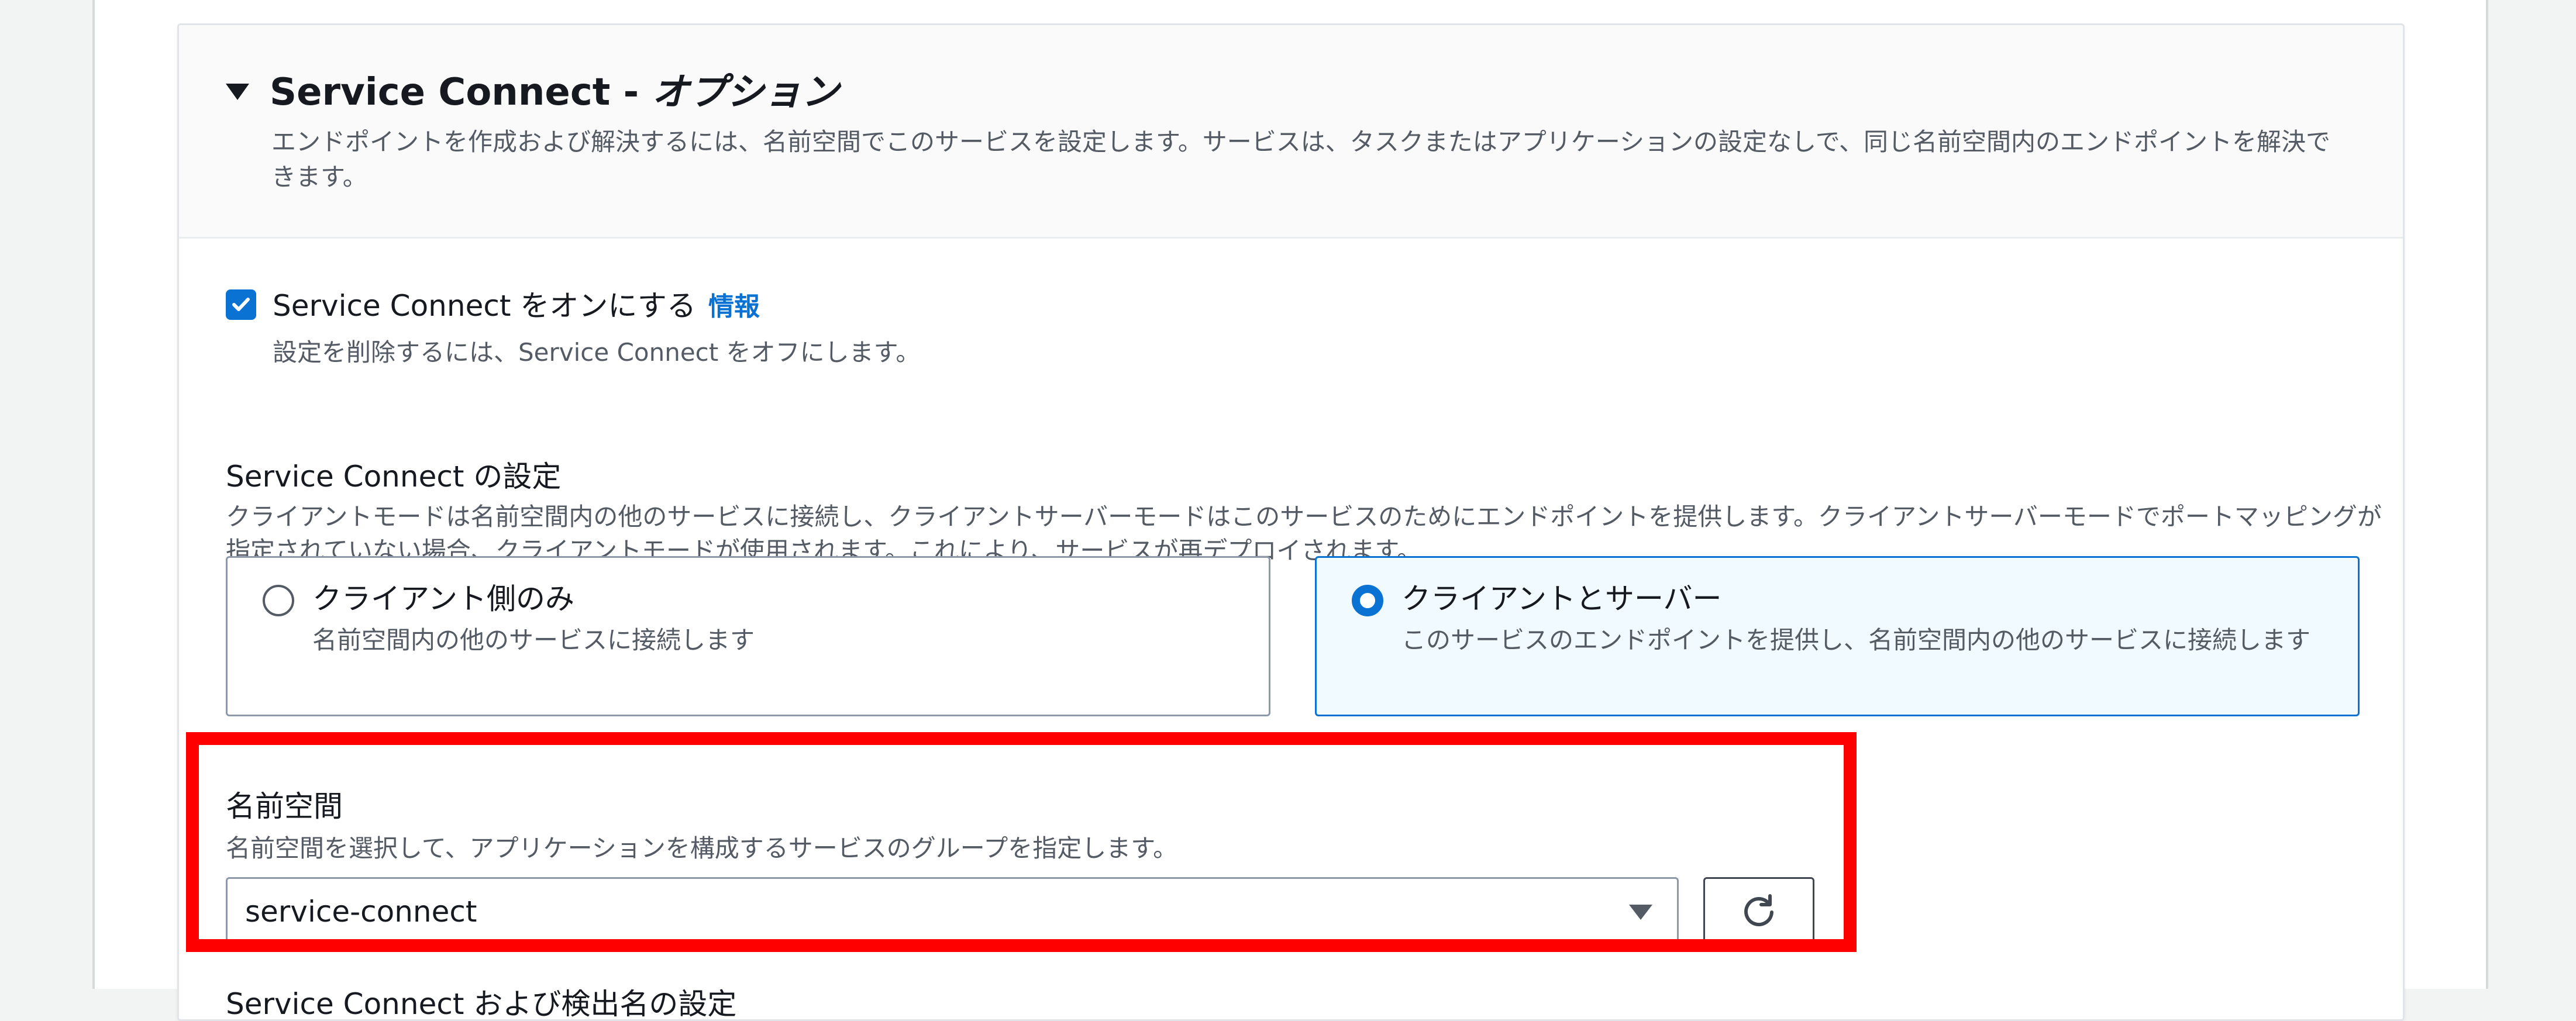 Image resolution: width=2576 pixels, height=1021 pixels. I want to click on namespace-select: service-connect, so click(952, 911).